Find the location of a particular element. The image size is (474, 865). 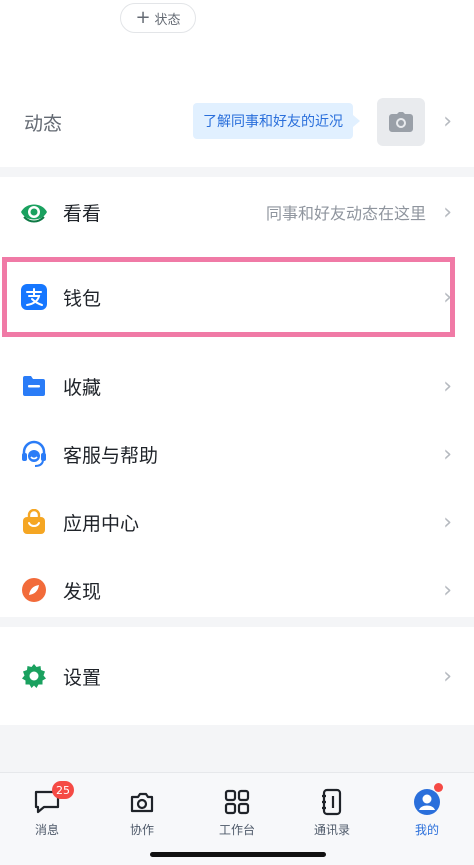

dynamic-tip-bubble: 了解同事和好友的近况 is located at coordinates (276, 121).